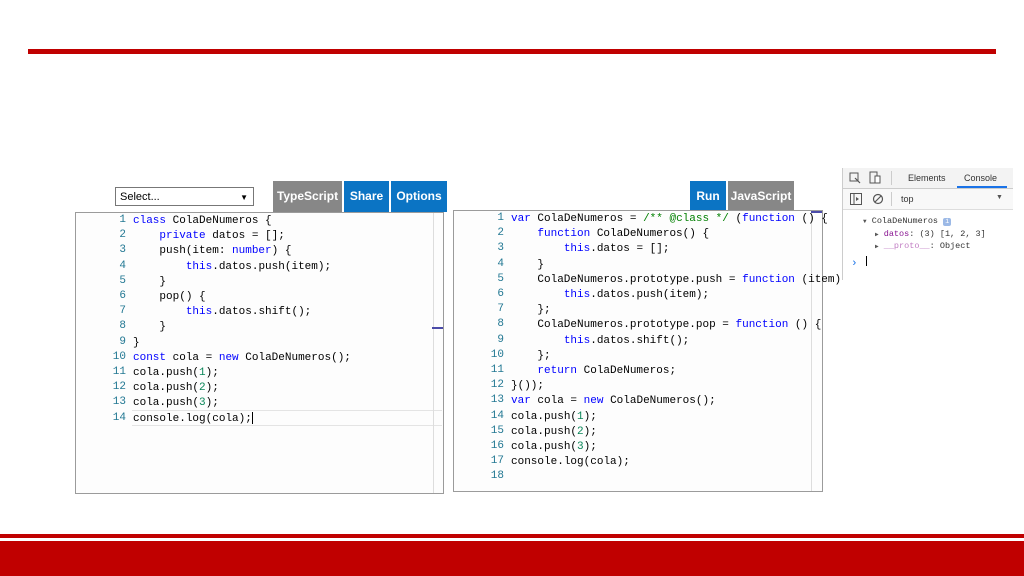  I want to click on inspect-icon, so click(855, 178).